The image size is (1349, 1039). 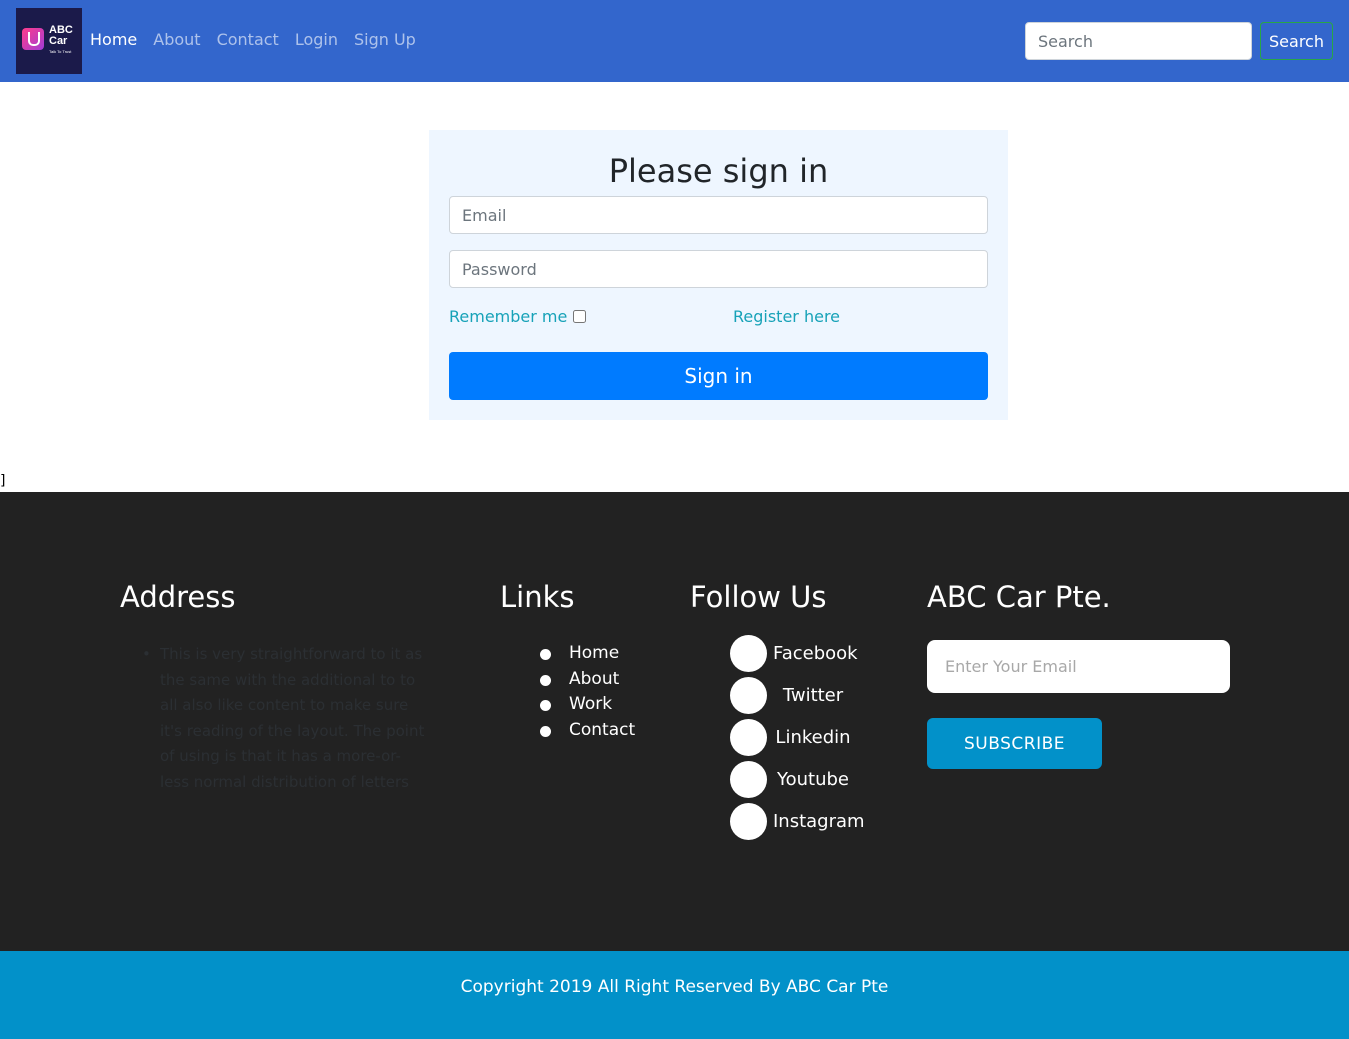 I want to click on social-label: Linkedin, so click(x=813, y=737).